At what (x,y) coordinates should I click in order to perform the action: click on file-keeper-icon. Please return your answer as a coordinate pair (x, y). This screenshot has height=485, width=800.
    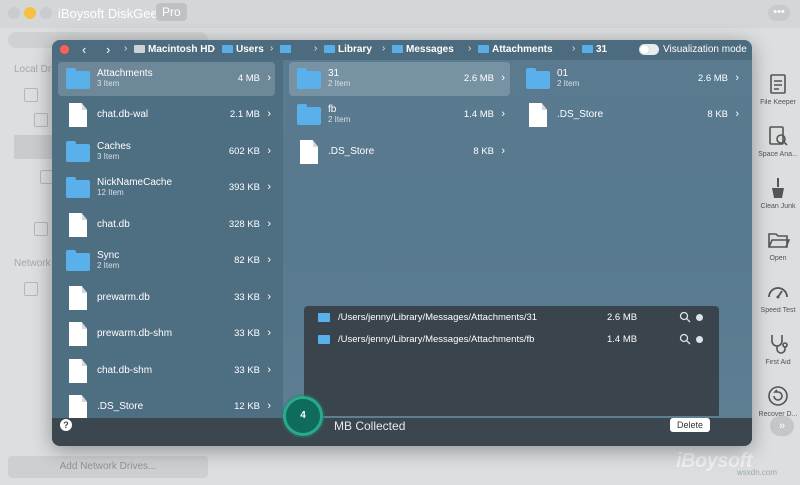
    Looking at the image, I should click on (778, 84).